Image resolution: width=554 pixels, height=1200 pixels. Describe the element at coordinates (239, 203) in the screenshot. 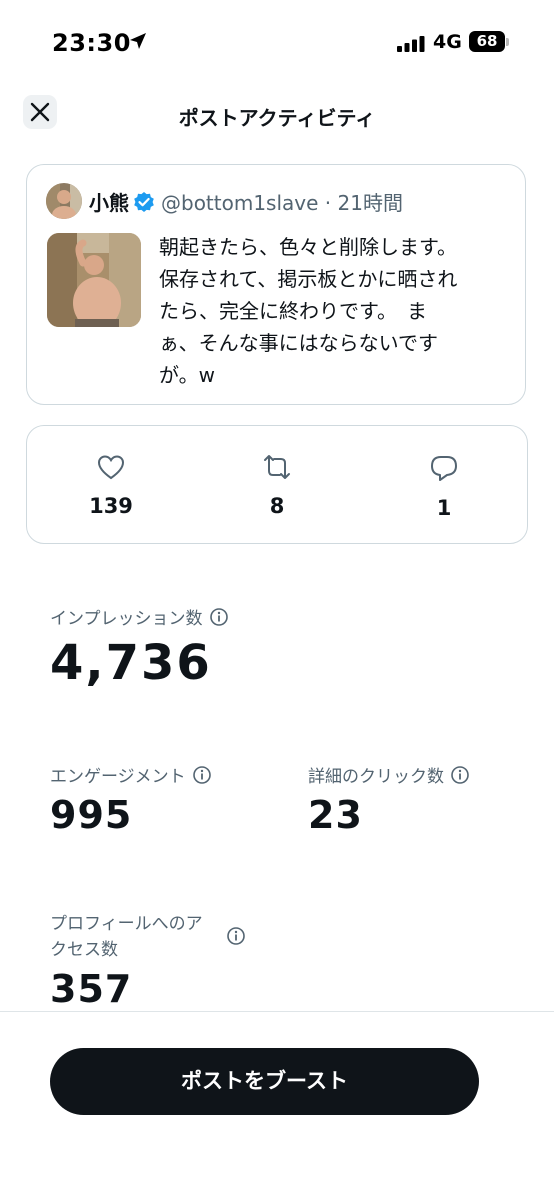

I see `author-handle: @bottom1slave` at that location.